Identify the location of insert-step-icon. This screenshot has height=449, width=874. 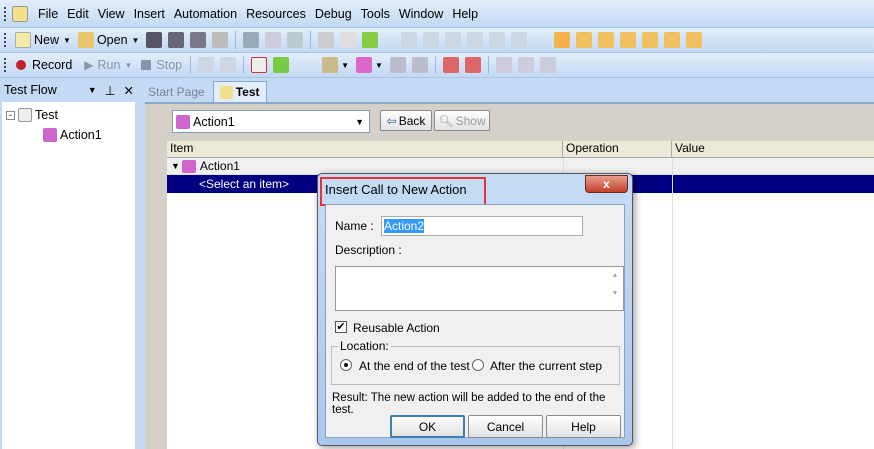
(330, 65).